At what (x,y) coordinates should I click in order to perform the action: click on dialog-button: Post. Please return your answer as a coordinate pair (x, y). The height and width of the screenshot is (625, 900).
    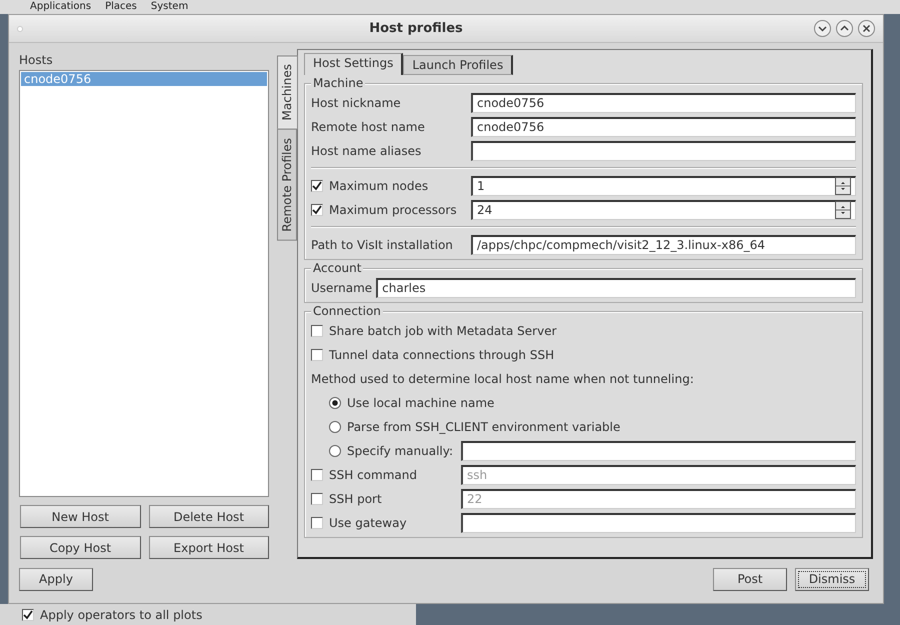
    Looking at the image, I should click on (750, 579).